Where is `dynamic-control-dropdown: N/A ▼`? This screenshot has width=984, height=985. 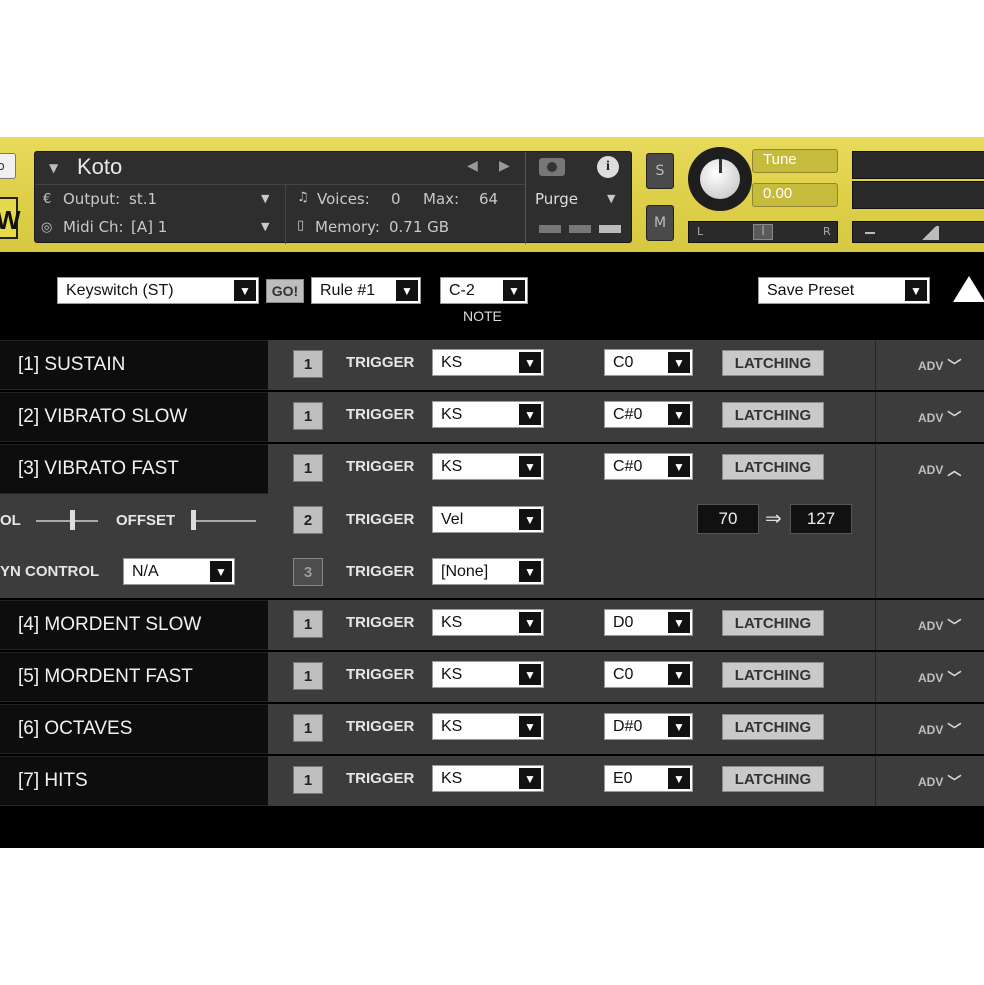 dynamic-control-dropdown: N/A ▼ is located at coordinates (179, 571).